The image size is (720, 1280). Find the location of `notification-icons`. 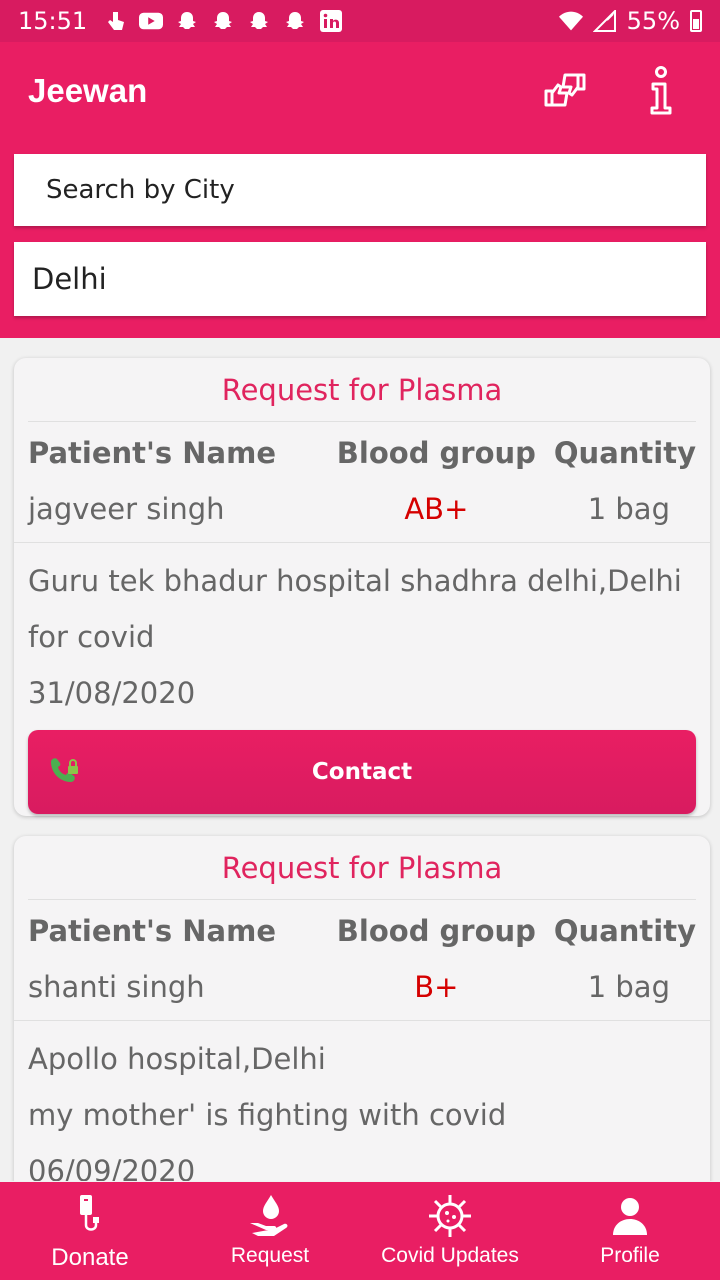

notification-icons is located at coordinates (223, 21).